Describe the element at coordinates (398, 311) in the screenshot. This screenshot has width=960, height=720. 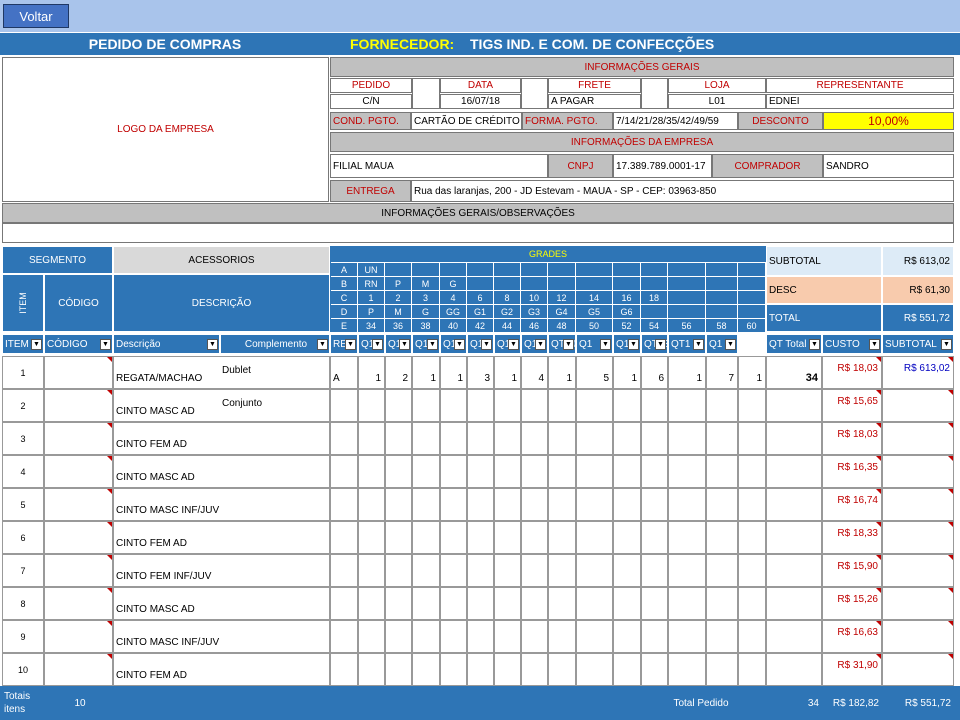
I see `grade-size-cell: M` at that location.